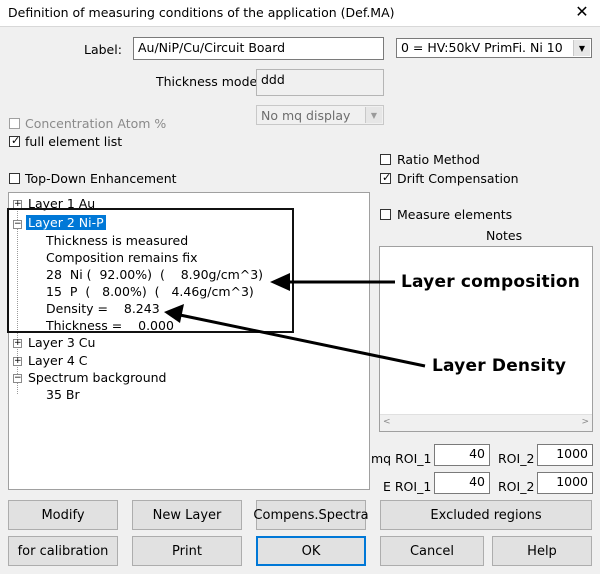 This screenshot has width=600, height=574. What do you see at coordinates (499, 366) in the screenshot?
I see `annotation-layer-density: Layer Density` at bounding box center [499, 366].